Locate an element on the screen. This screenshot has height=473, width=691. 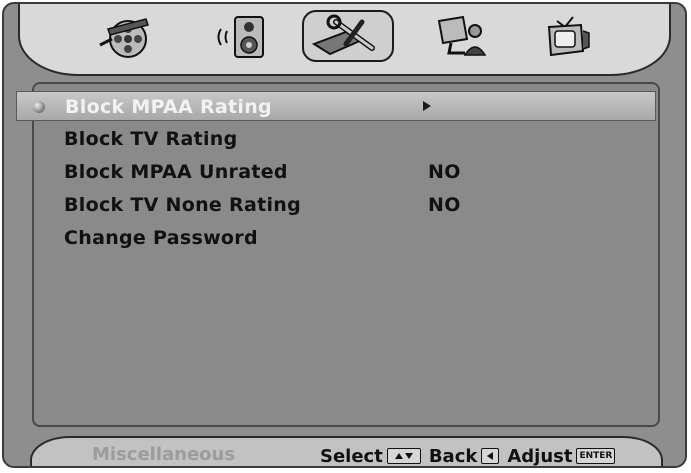
menu-item-label: Block TV None Rating is located at coordinates (182, 205).